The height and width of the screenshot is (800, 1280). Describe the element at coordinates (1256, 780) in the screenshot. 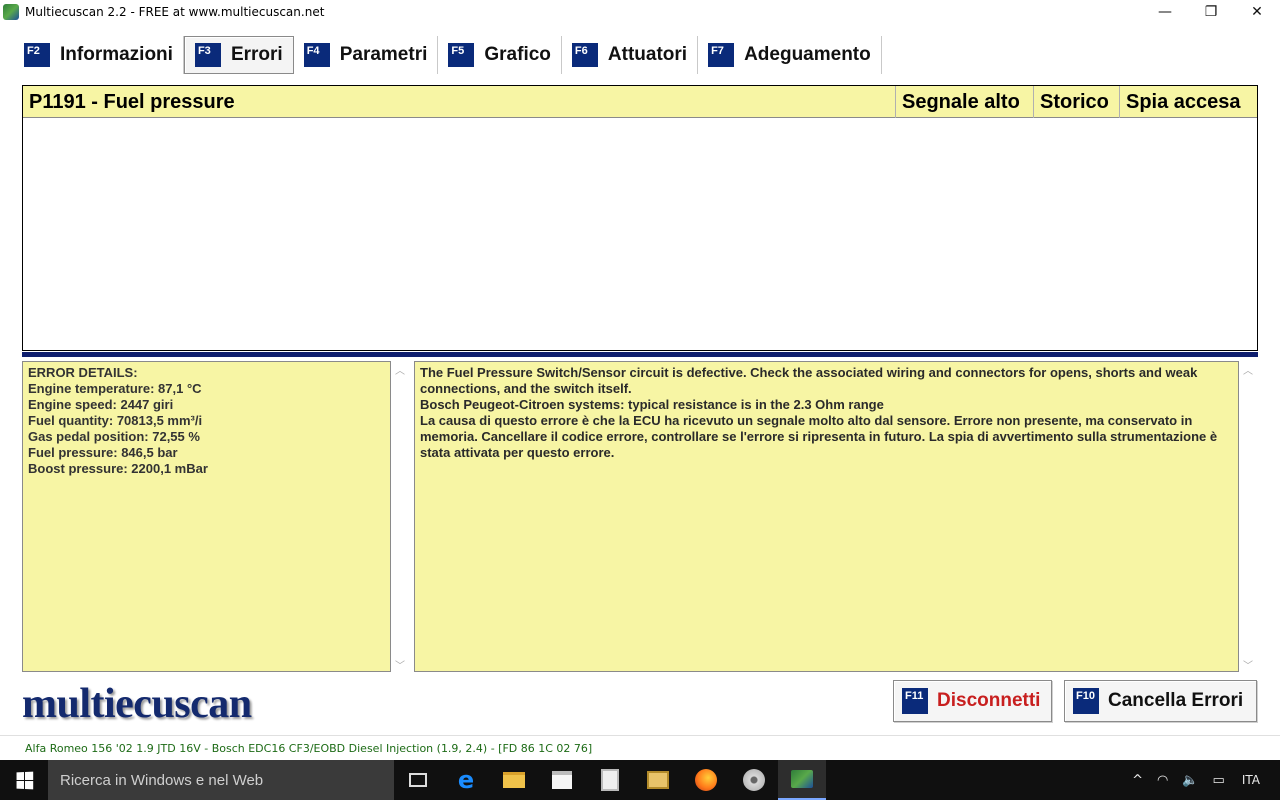

I see `language-indicator: ITA` at that location.